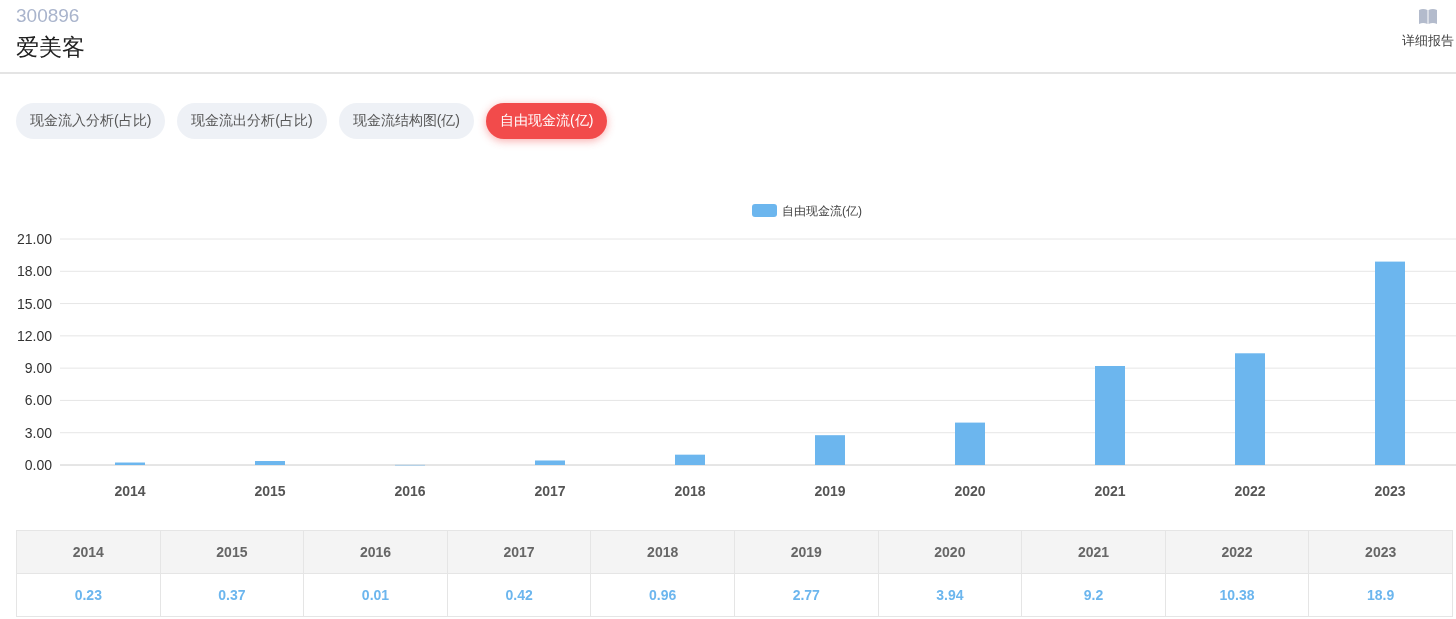 The image size is (1456, 619). Describe the element at coordinates (950, 552) in the screenshot. I see `table-header-cell: 2020` at that location.